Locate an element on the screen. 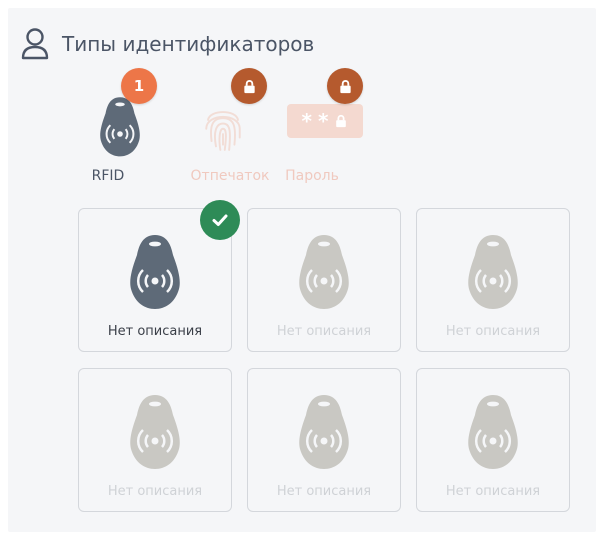 This screenshot has height=540, width=602. type-label-rfid: RFID is located at coordinates (108, 176).